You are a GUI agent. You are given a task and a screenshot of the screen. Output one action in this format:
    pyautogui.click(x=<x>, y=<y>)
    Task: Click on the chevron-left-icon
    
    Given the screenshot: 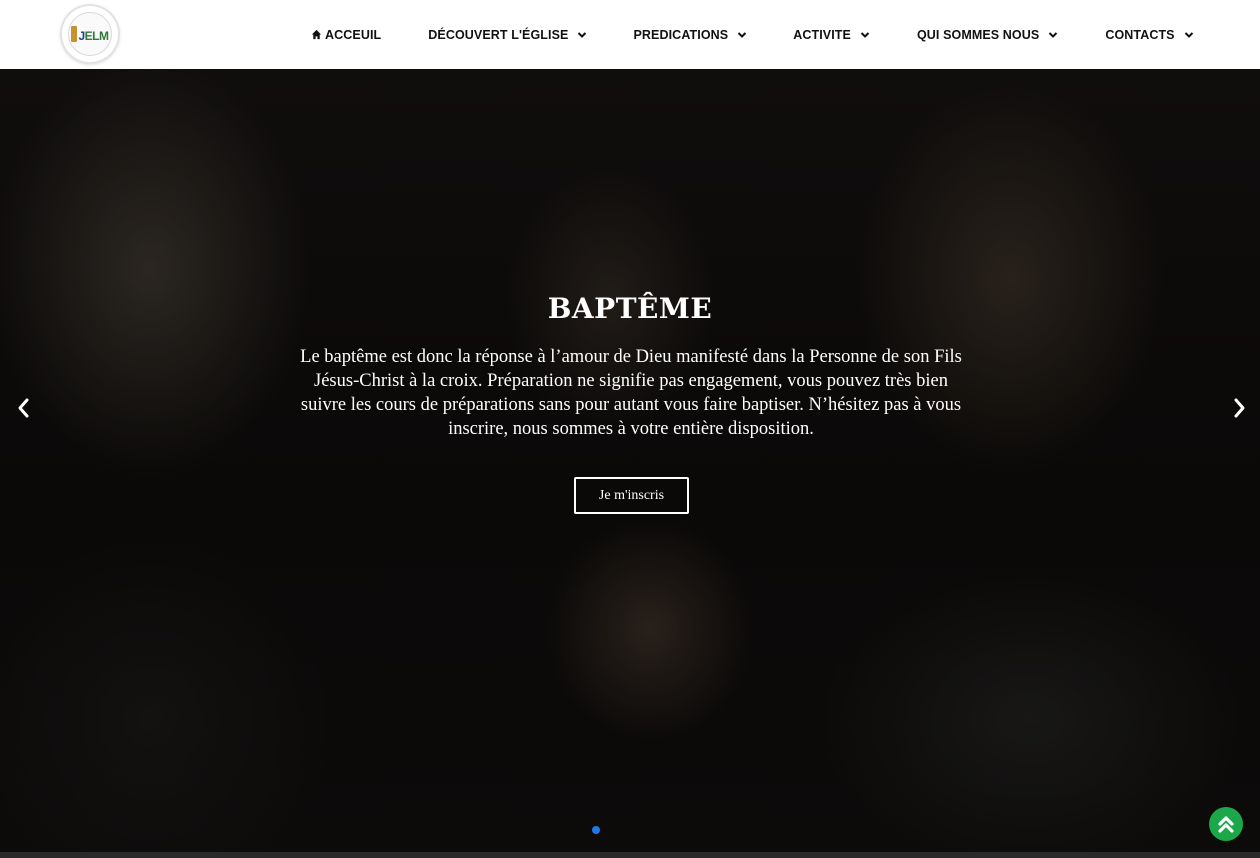 What is the action you would take?
    pyautogui.click(x=23, y=408)
    